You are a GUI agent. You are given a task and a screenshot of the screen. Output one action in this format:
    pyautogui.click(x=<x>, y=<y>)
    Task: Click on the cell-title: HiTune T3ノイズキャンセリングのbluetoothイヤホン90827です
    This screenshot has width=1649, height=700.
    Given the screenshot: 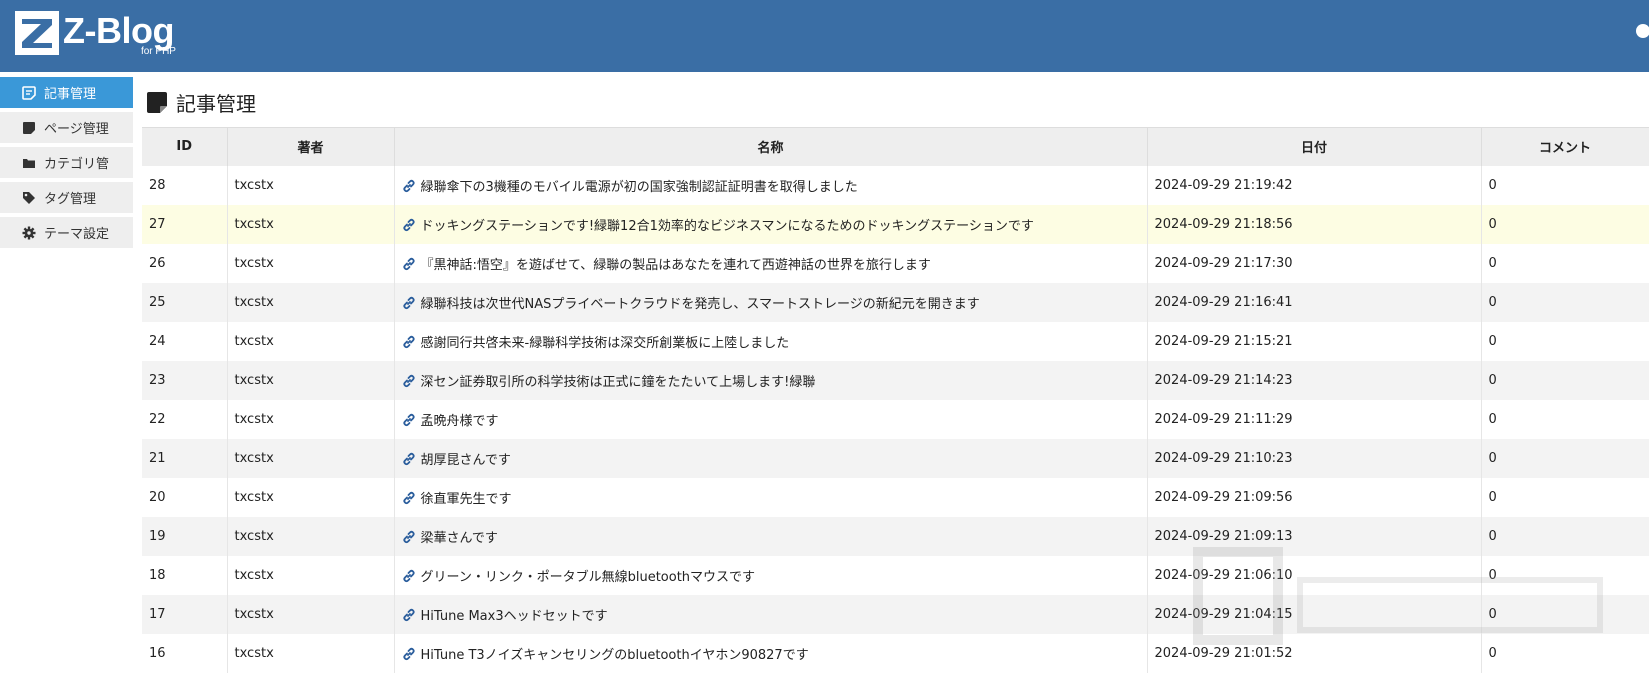 What is the action you would take?
    pyautogui.click(x=771, y=653)
    